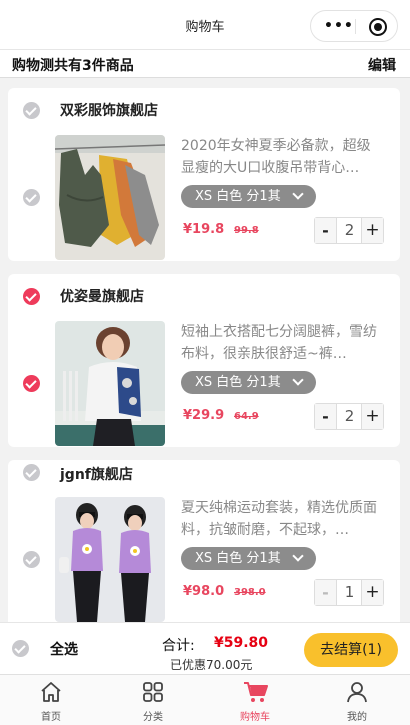 Image resolution: width=410 pixels, height=725 pixels. What do you see at coordinates (51, 692) in the screenshot?
I see `home-icon` at bounding box center [51, 692].